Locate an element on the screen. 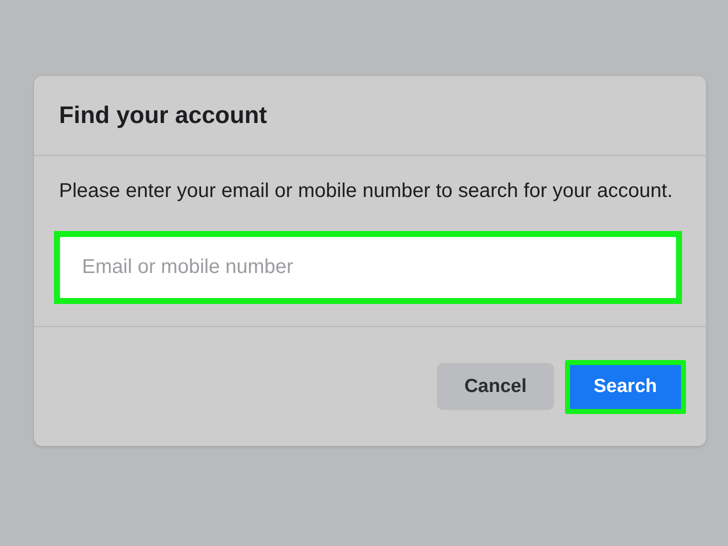 Image resolution: width=728 pixels, height=546 pixels. search-button: Search is located at coordinates (625, 387).